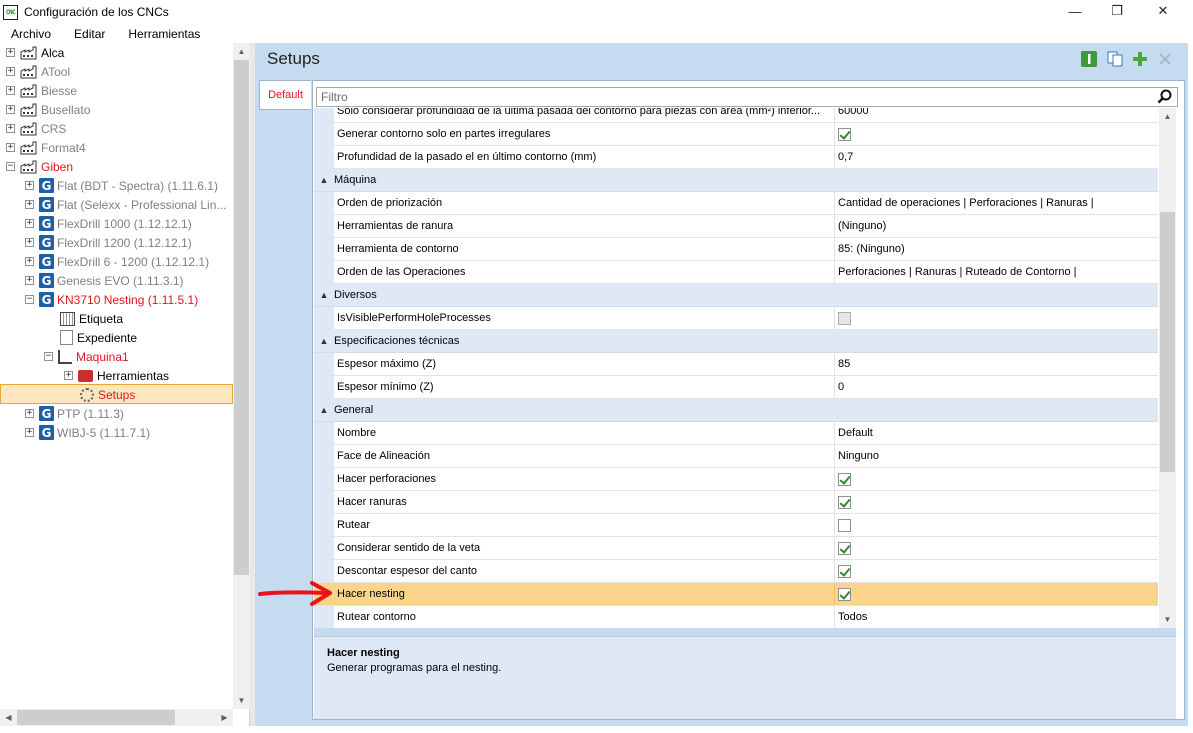 This screenshot has width=1193, height=733. I want to click on menu-herramientas: Herramientas, so click(164, 34).